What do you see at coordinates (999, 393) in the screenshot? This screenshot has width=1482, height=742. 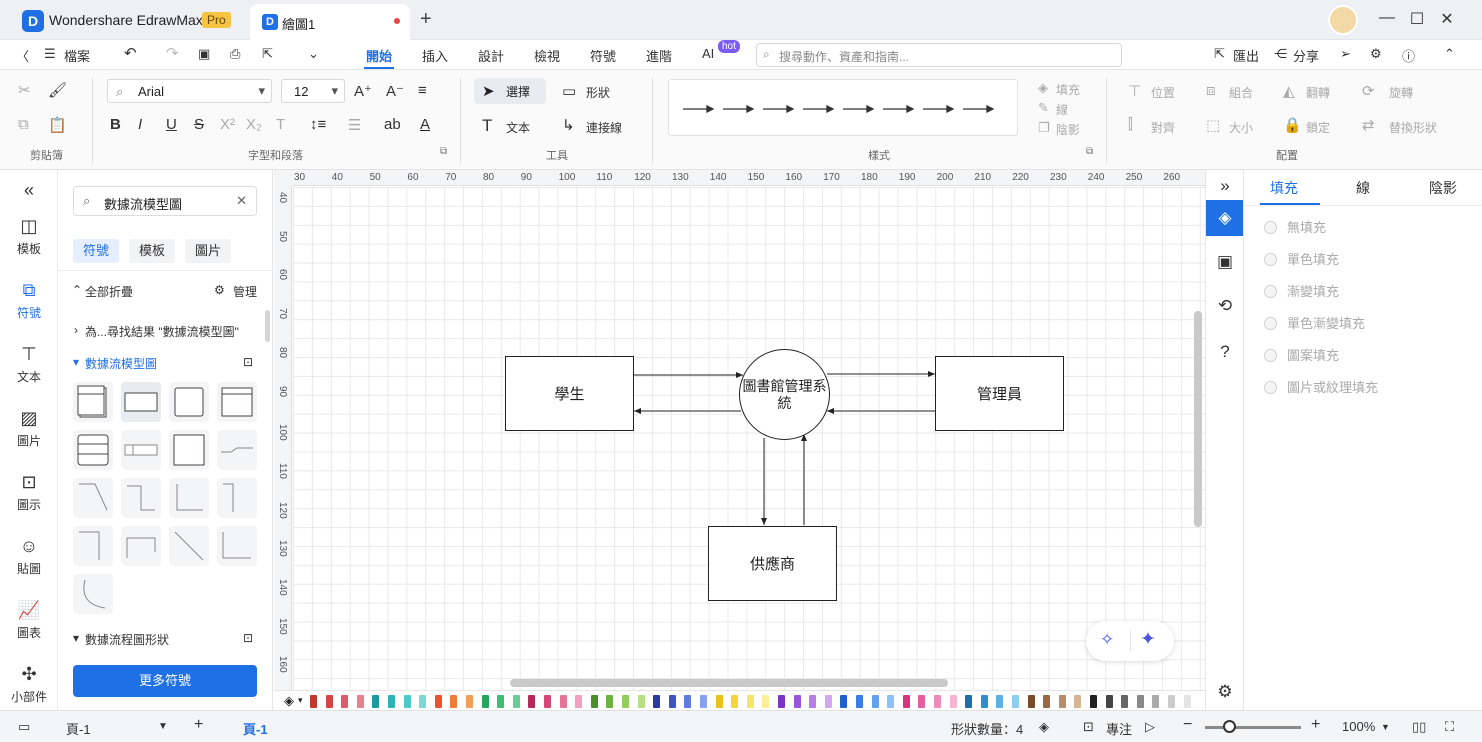 I see `entity-admin: 管理員` at bounding box center [999, 393].